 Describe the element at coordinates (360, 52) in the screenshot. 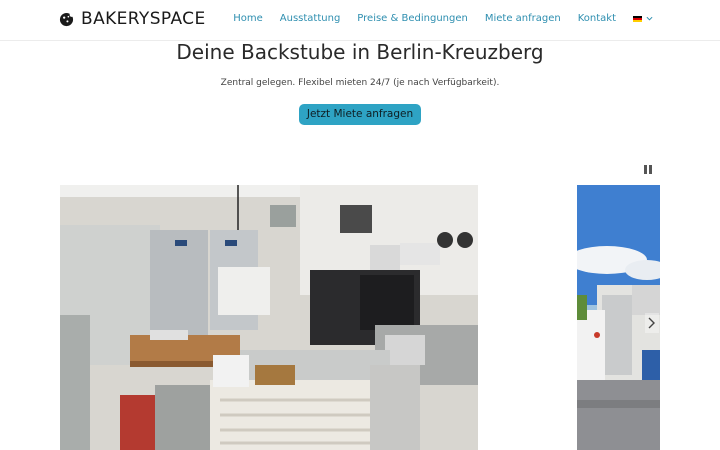

I see `page-title: Deine Backstube in Berlin-Kreuzberg` at that location.